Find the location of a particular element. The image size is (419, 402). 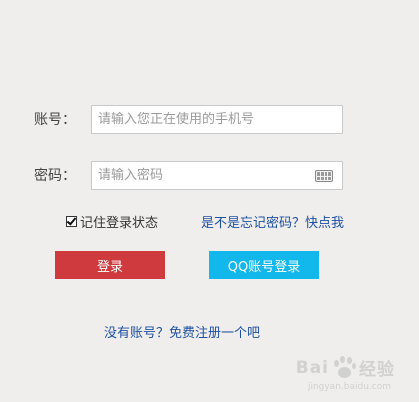

watermark-brand-right: 经验 is located at coordinates (377, 370).